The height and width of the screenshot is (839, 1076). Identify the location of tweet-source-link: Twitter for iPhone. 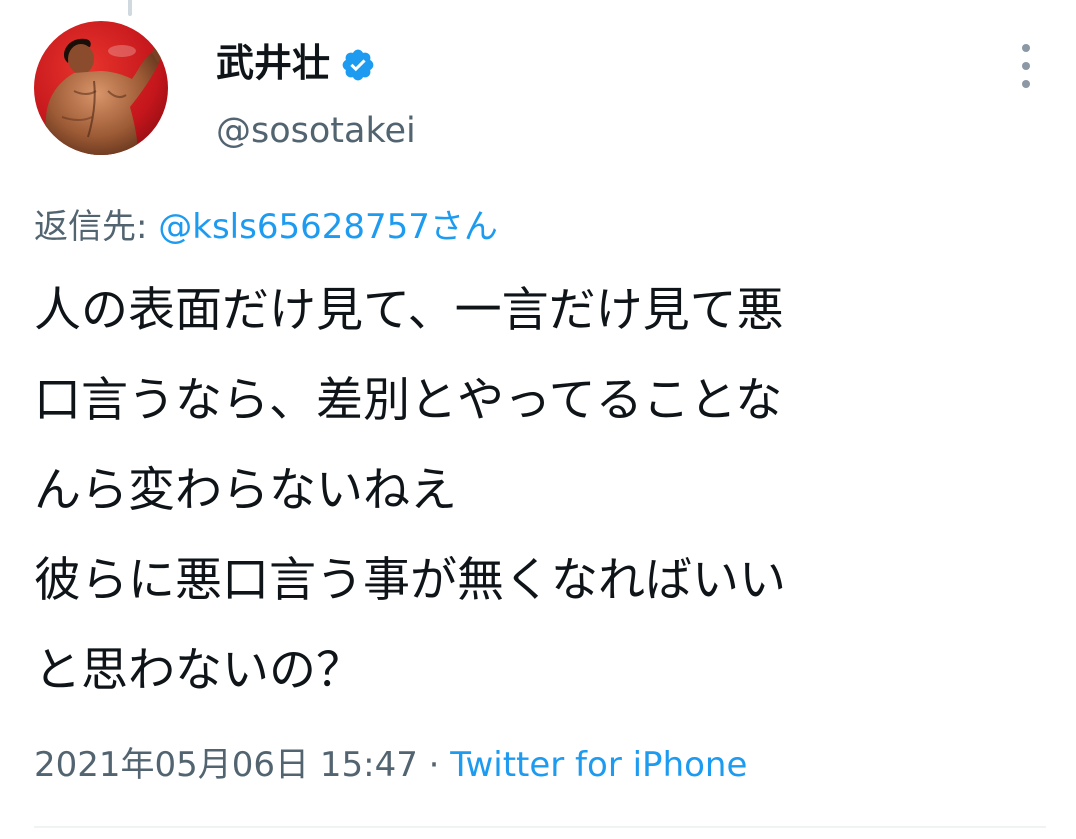
(598, 765).